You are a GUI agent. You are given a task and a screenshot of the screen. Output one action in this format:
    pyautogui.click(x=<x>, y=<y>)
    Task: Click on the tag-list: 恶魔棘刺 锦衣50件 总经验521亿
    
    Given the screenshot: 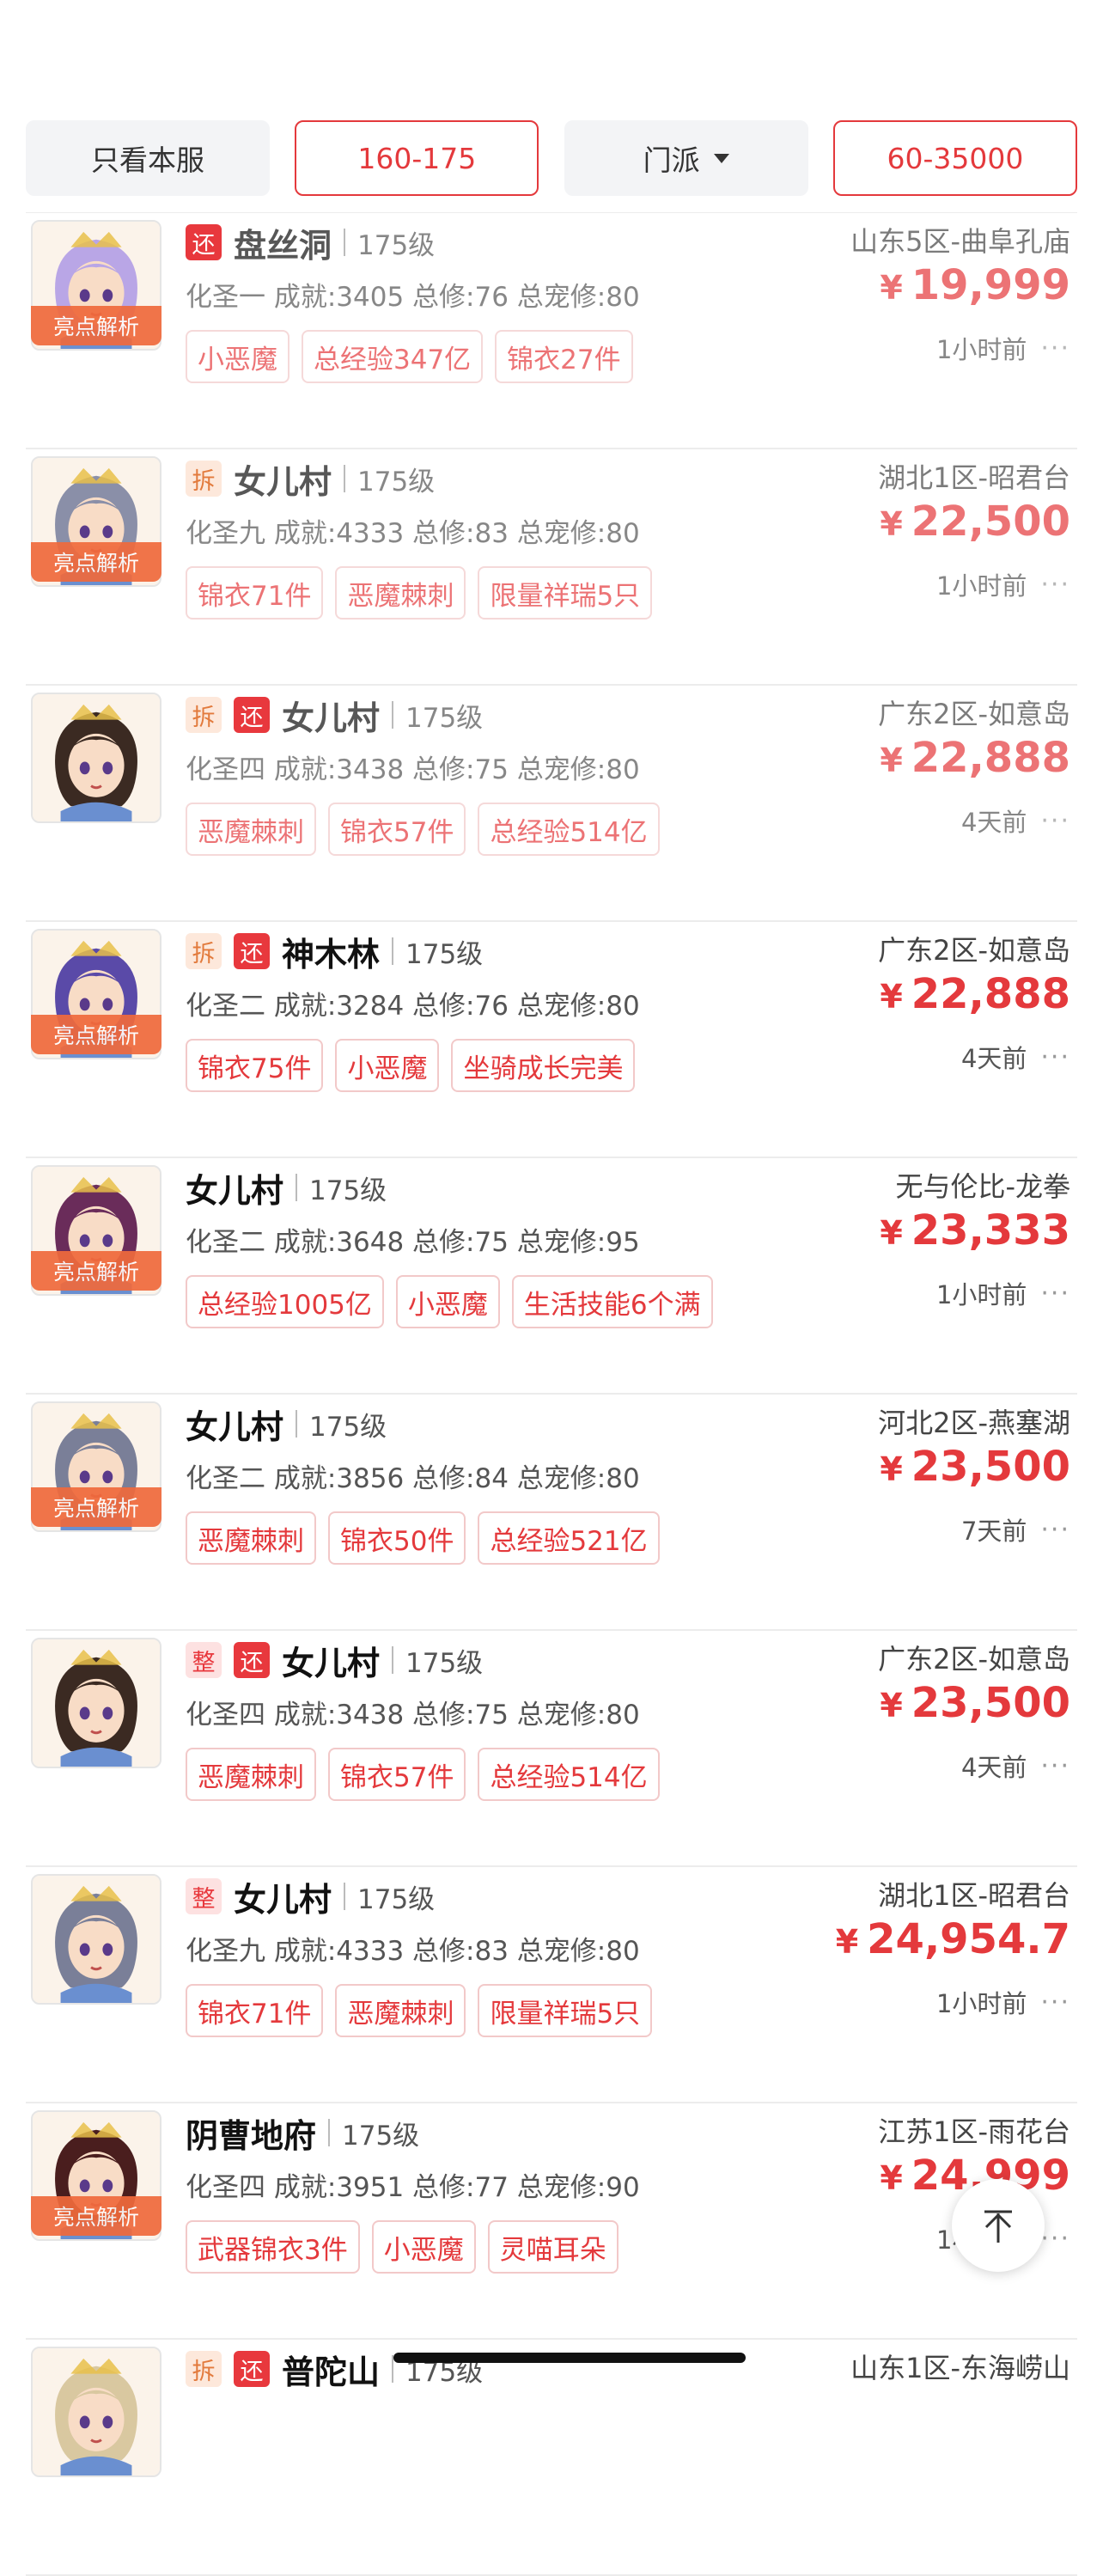 What is the action you would take?
    pyautogui.click(x=429, y=1538)
    